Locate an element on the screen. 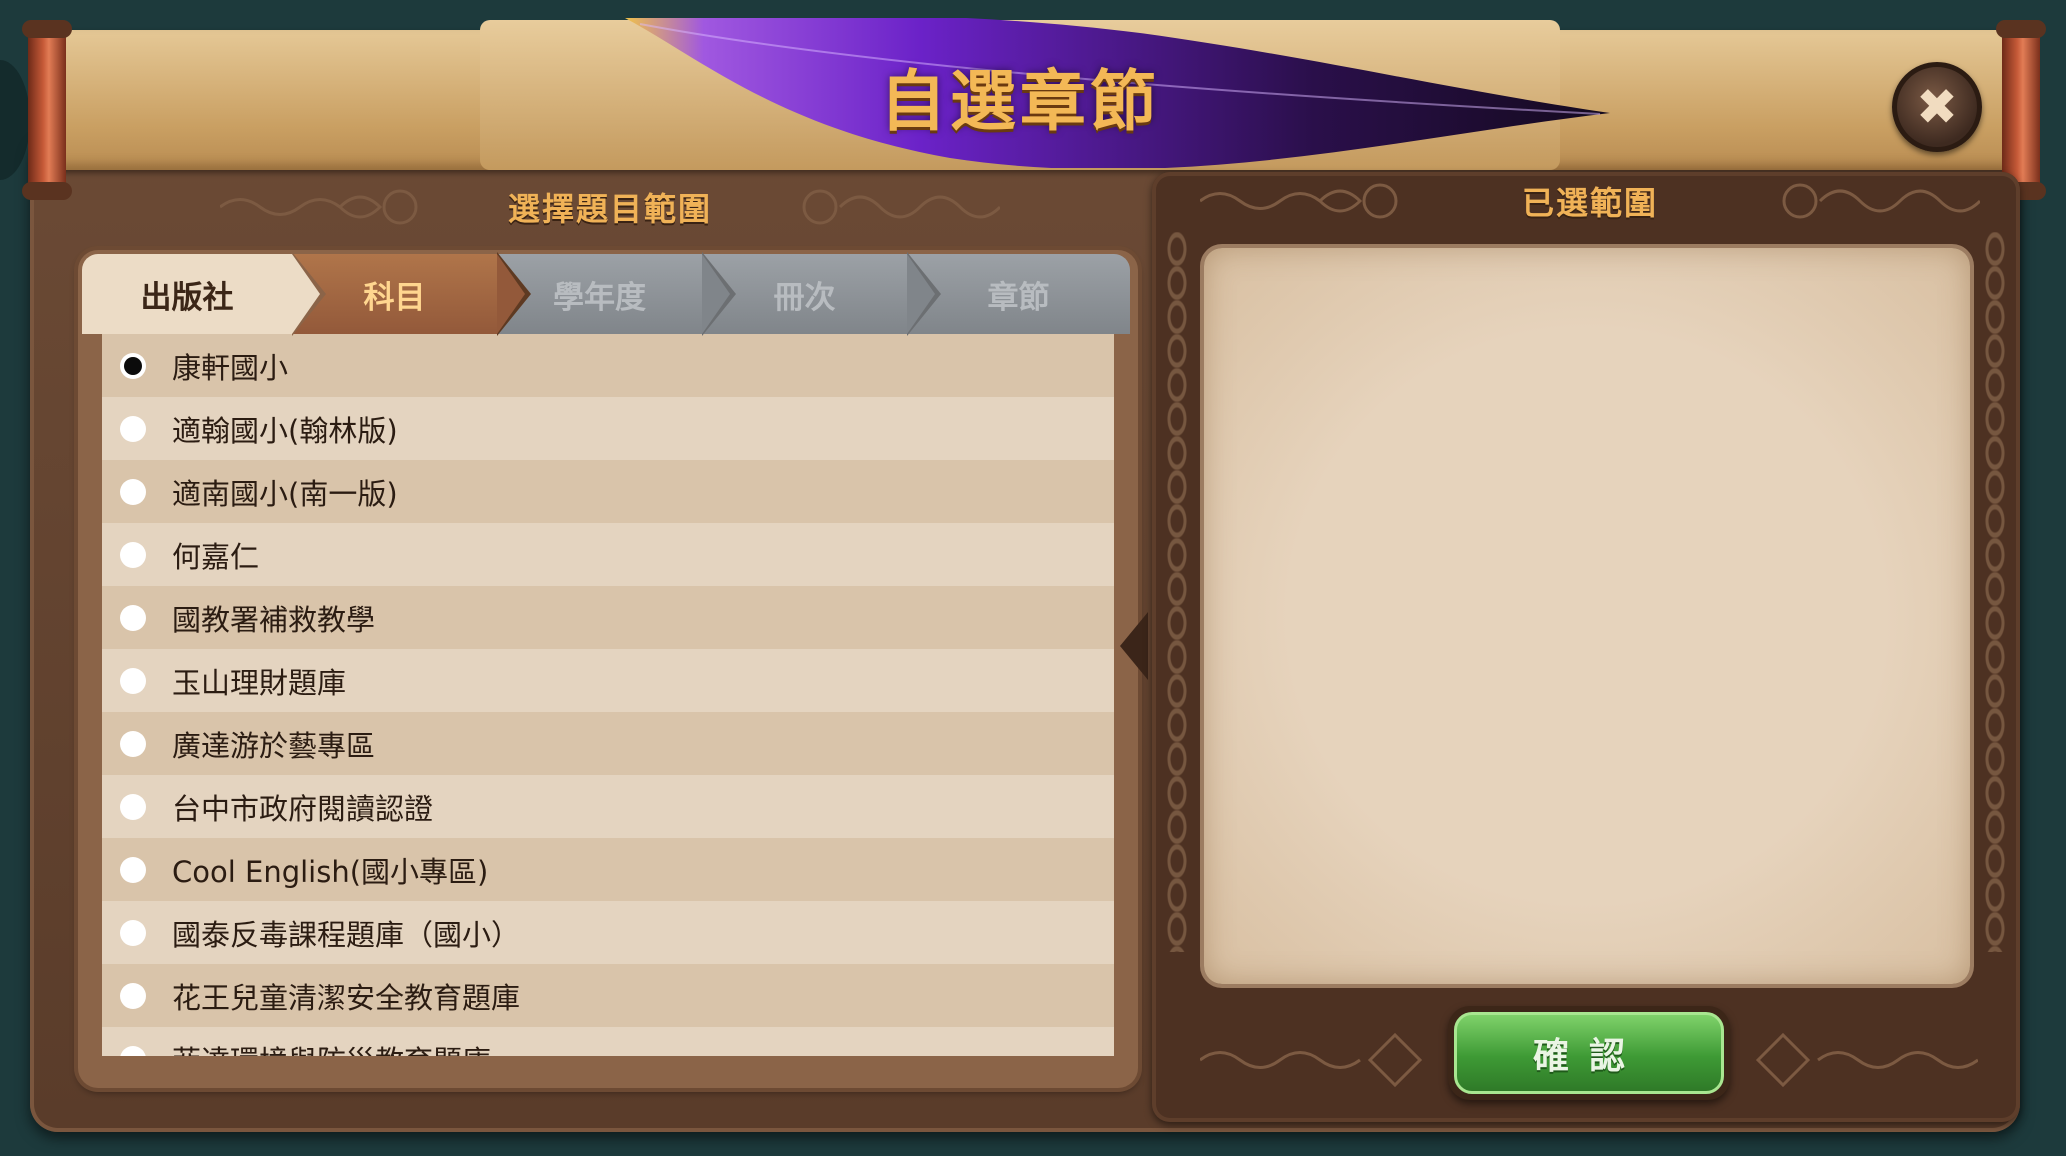 Image resolution: width=2066 pixels, height=1156 pixels. right-section-title: 已選範圍 is located at coordinates (1589, 203).